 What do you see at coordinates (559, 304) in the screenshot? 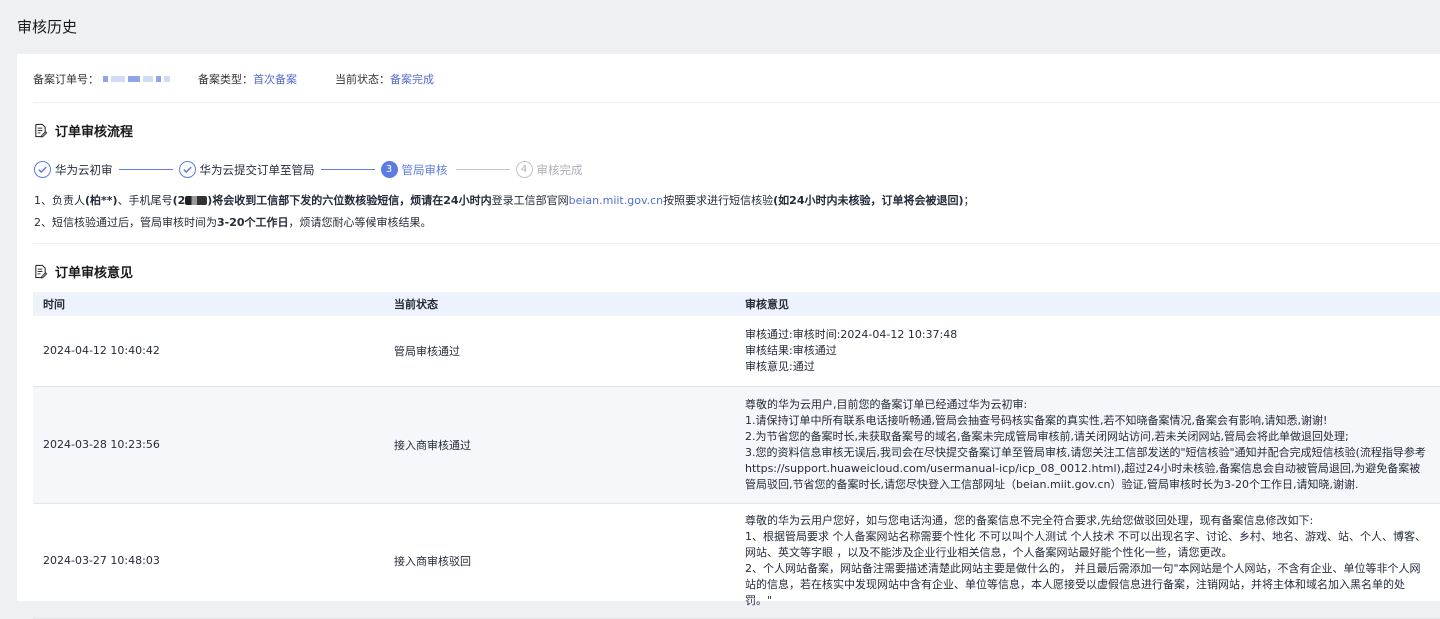
I see `column-header-status: 当前状态` at bounding box center [559, 304].